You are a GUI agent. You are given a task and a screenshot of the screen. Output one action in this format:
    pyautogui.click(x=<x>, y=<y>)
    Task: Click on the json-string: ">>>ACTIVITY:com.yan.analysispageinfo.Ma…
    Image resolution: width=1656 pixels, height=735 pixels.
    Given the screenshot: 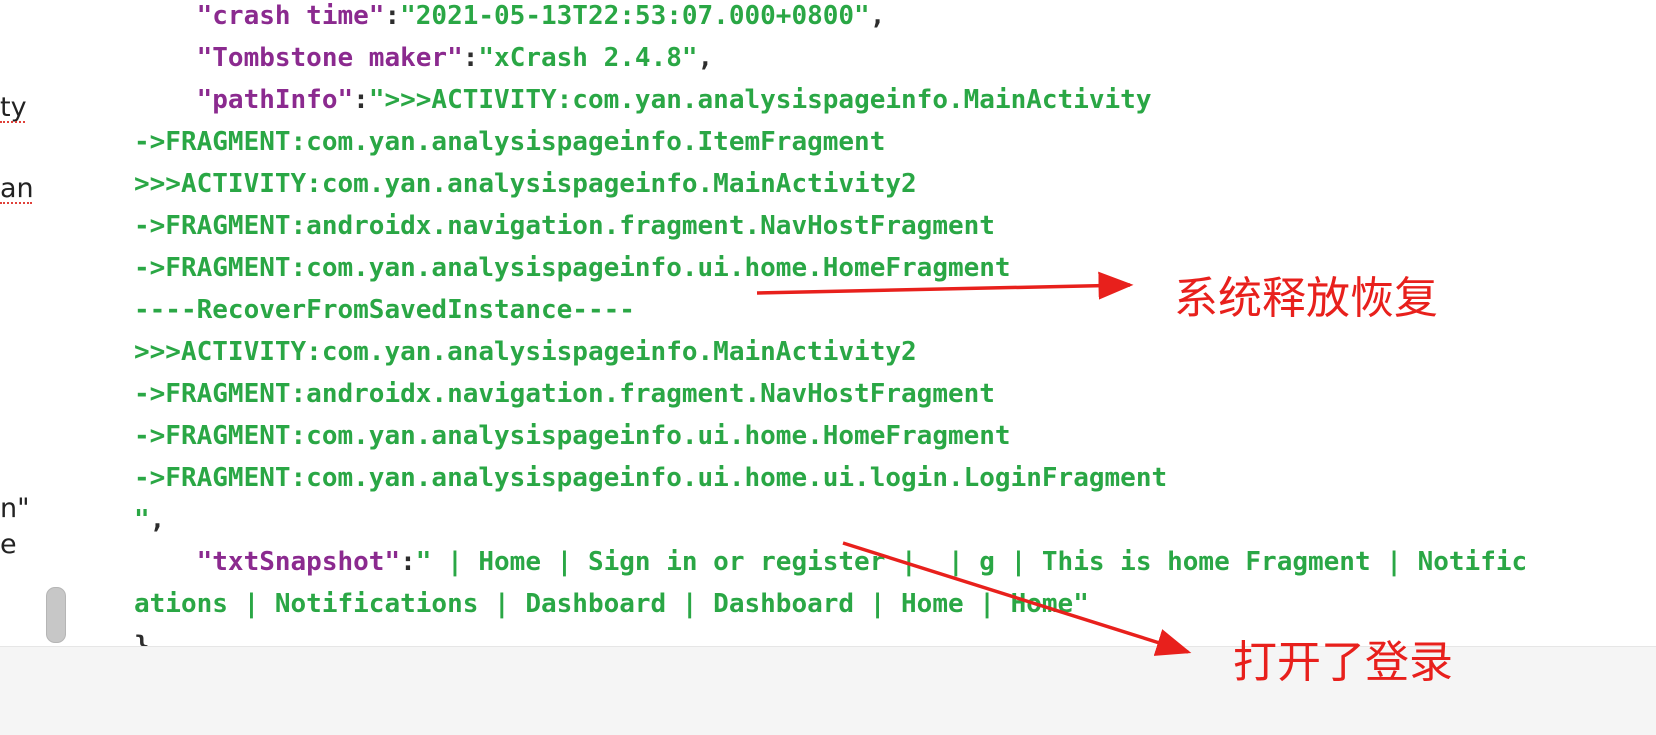 What is the action you would take?
    pyautogui.click(x=760, y=100)
    